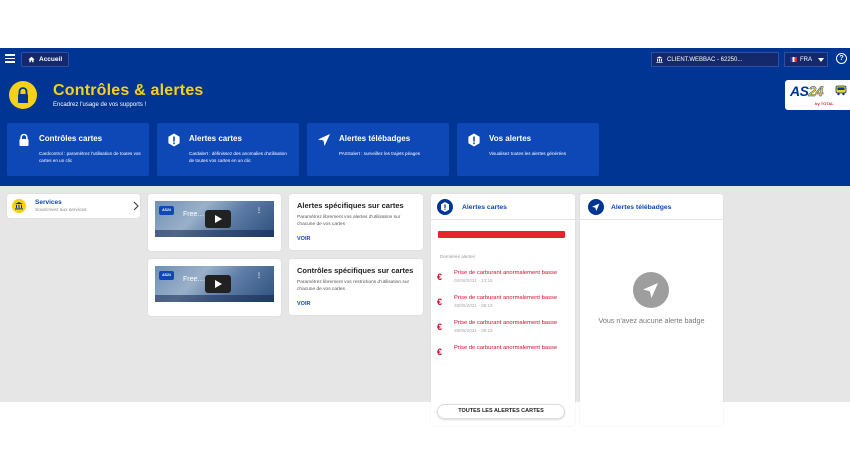 This screenshot has width=850, height=450. What do you see at coordinates (641, 207) in the screenshot?
I see `badge-alerts-title: Alertes télébadges` at bounding box center [641, 207].